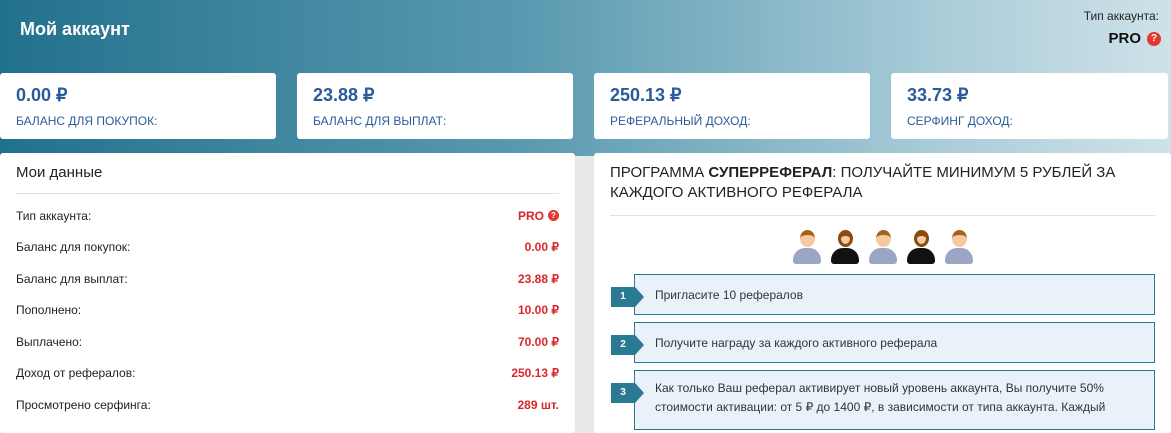 This screenshot has height=433, width=1171. I want to click on step-number: 1, so click(627, 297).